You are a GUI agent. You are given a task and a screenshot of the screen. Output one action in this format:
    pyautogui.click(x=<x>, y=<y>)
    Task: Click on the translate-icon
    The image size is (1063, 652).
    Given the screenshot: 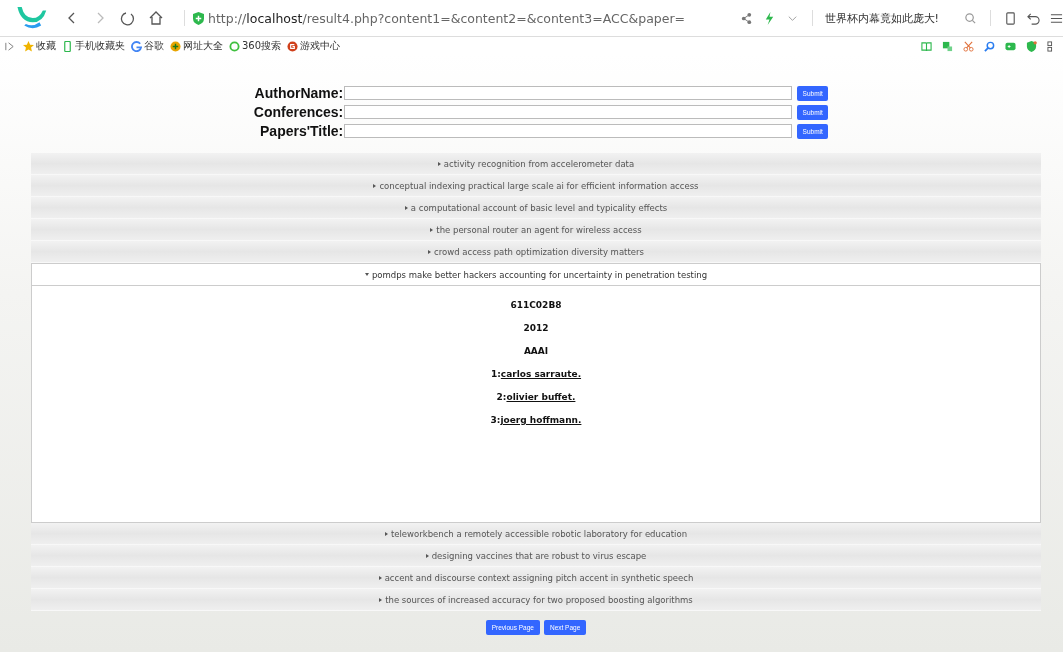 What is the action you would take?
    pyautogui.click(x=947, y=46)
    